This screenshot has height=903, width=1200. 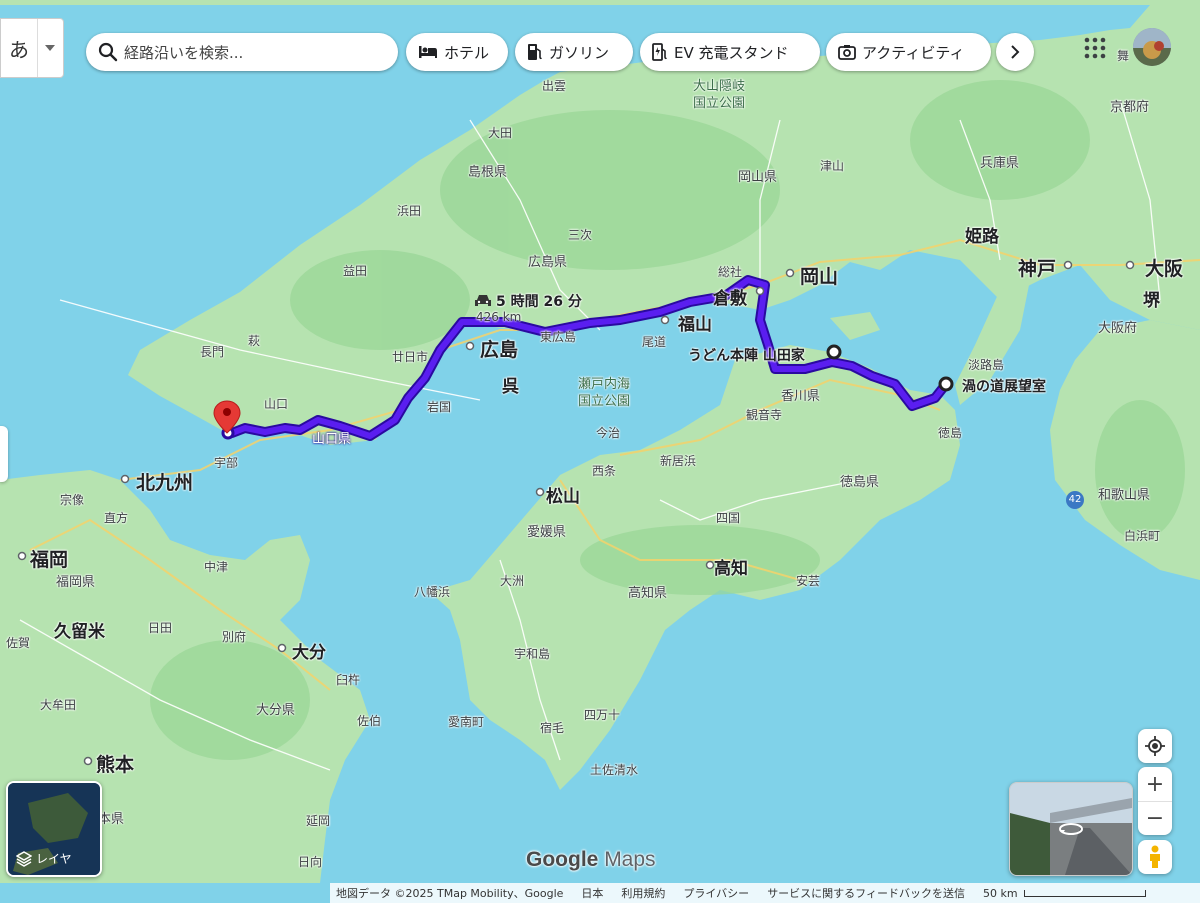 I want to click on privacy-link: プライバシー, so click(x=716, y=893).